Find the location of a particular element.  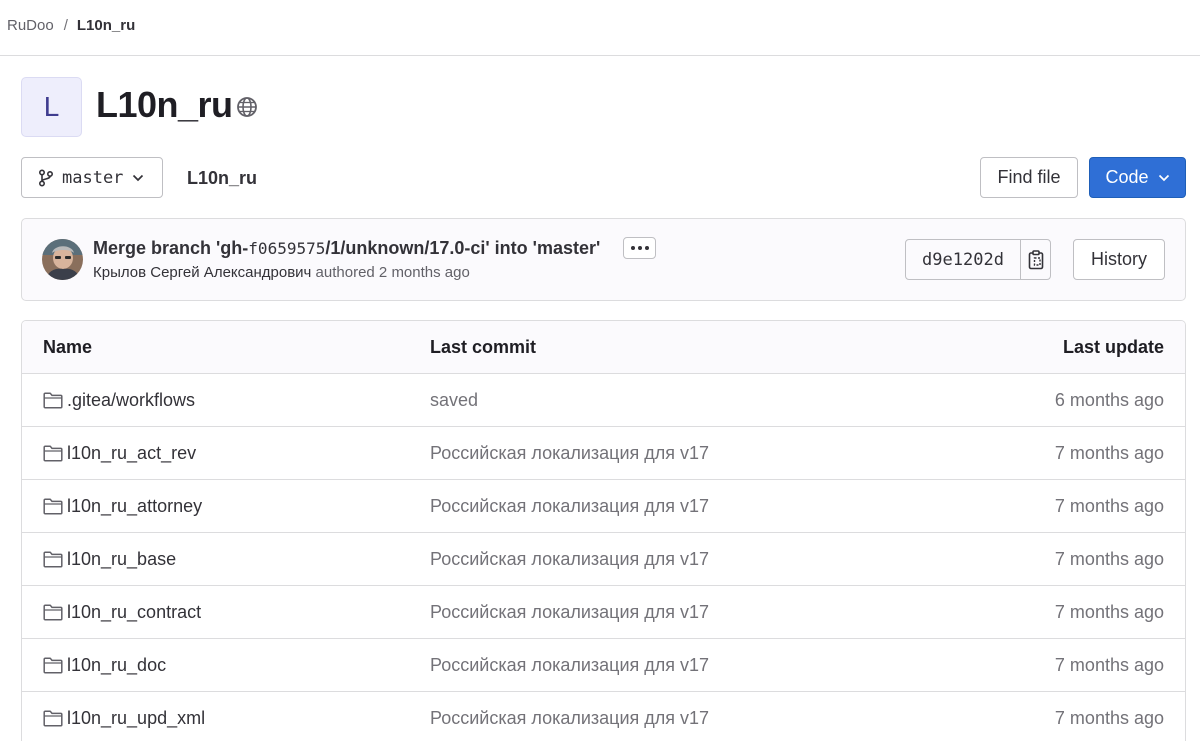

commit-title-suffix: /1/unknown/17.0-ci' into 'master' is located at coordinates (463, 248).